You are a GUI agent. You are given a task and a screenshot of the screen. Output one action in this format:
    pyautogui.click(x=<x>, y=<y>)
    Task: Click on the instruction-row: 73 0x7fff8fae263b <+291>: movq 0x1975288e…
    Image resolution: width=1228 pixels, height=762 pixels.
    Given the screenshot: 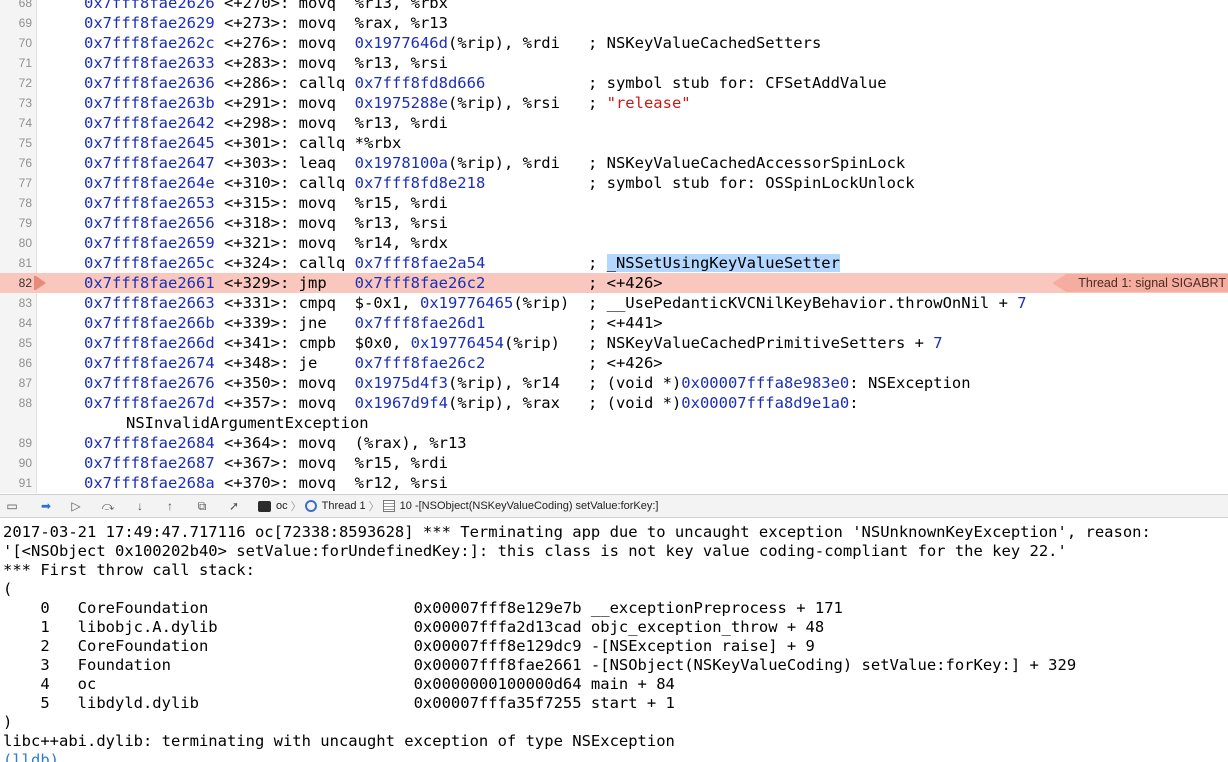 What is the action you would take?
    pyautogui.click(x=614, y=103)
    